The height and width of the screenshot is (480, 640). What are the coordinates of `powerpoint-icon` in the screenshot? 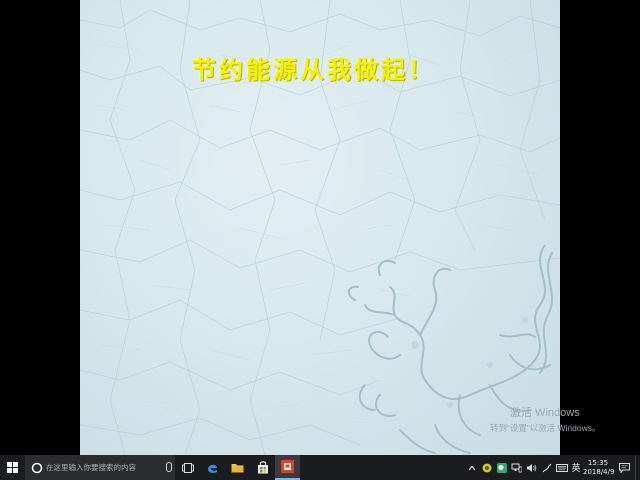 It's located at (287, 466).